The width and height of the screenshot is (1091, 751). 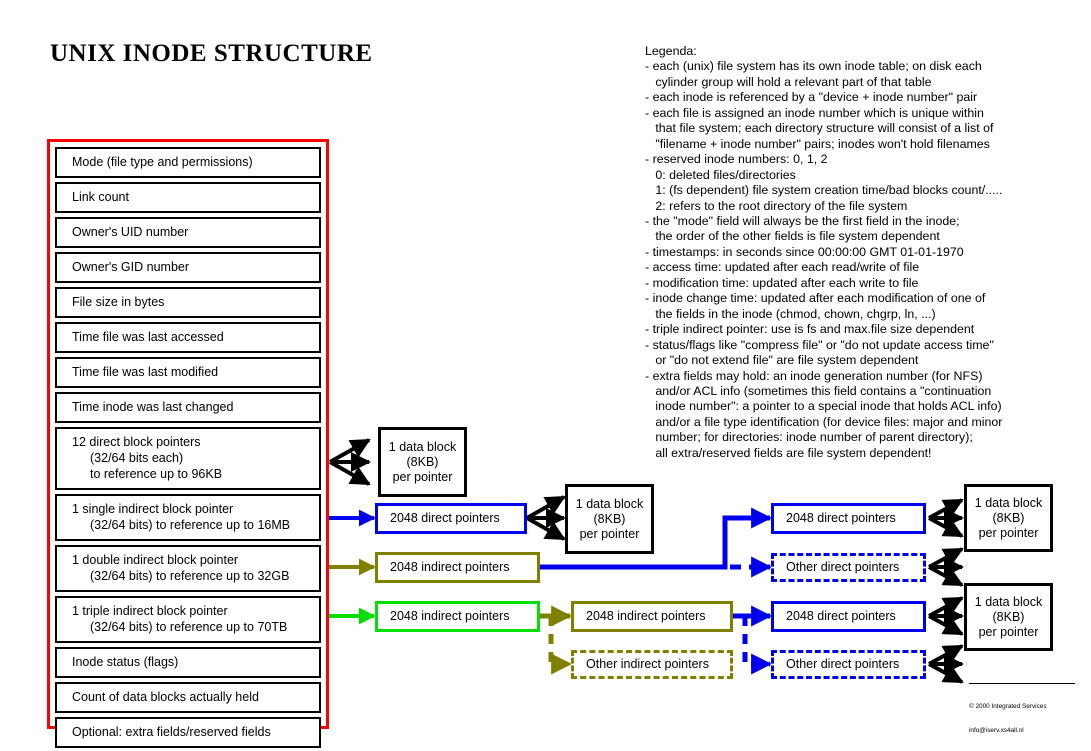 I want to click on inode-field-access-time: Time file was last accessed, so click(x=188, y=337).